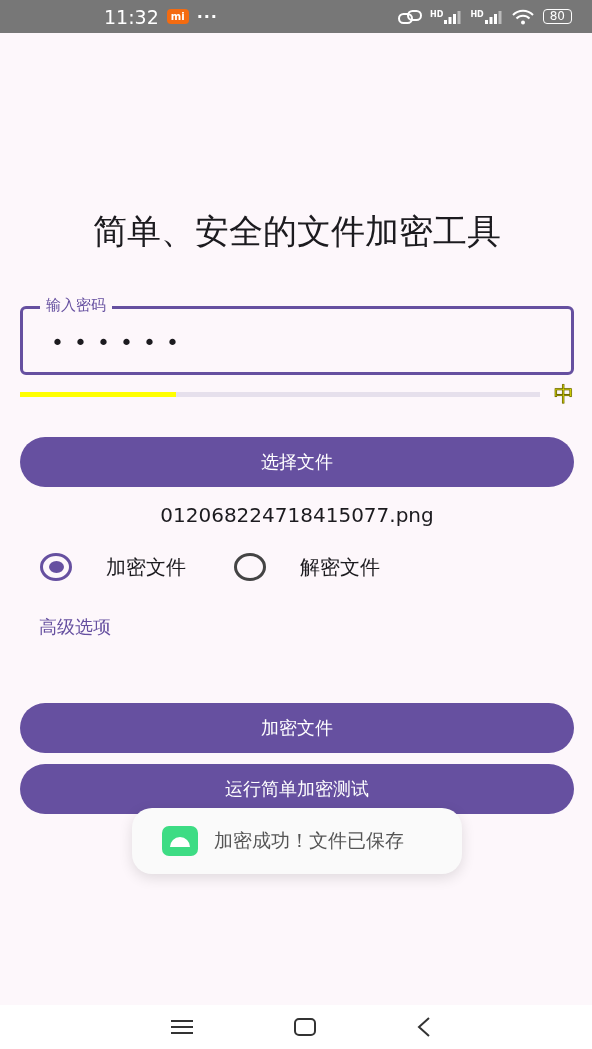 This screenshot has width=592, height=1049. What do you see at coordinates (340, 567) in the screenshot?
I see `radio-label: 解密文件` at bounding box center [340, 567].